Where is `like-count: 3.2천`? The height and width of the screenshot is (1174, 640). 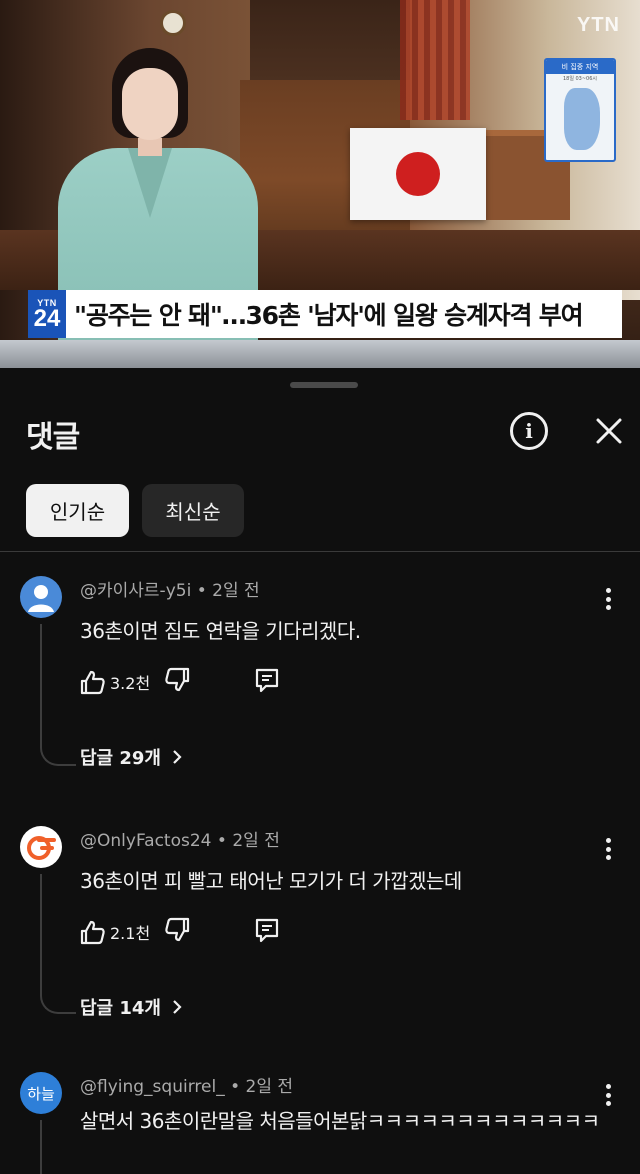
like-count: 3.2천 is located at coordinates (130, 683).